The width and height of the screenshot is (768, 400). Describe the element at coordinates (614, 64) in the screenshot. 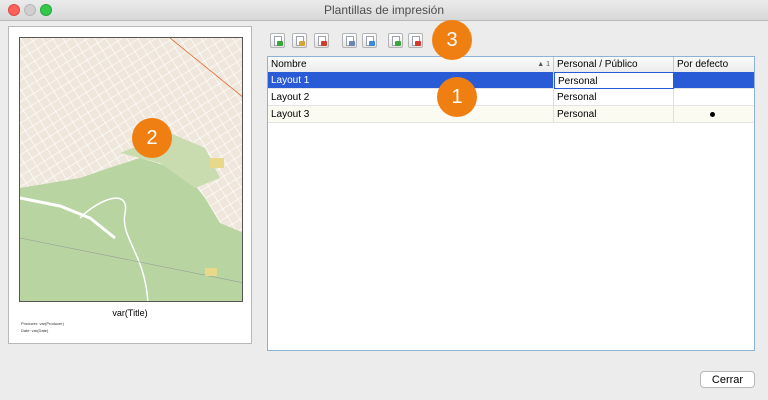

I see `column-header-scope: Personal / Público` at that location.